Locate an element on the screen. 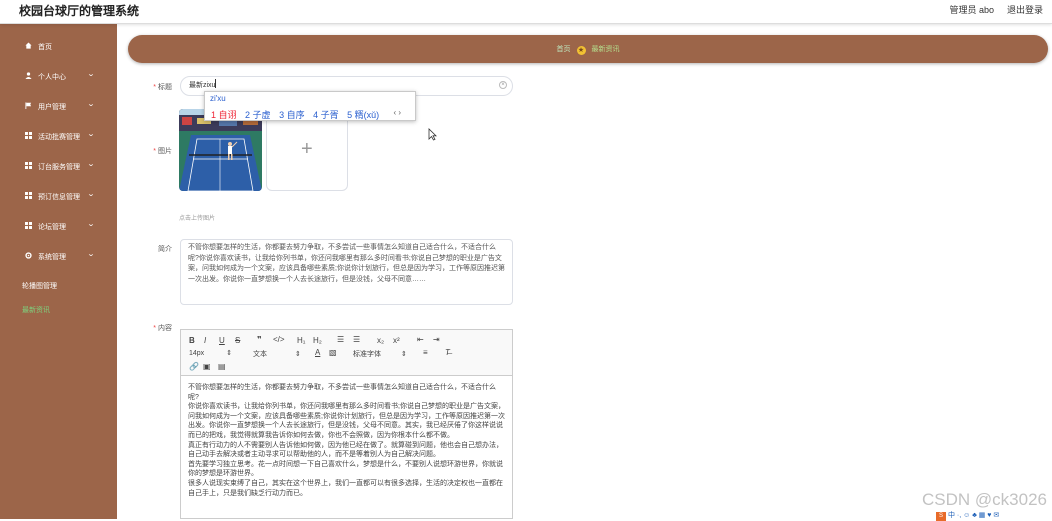 This screenshot has width=1052, height=521. font-size-select: 14px ⇕ is located at coordinates (210, 353).